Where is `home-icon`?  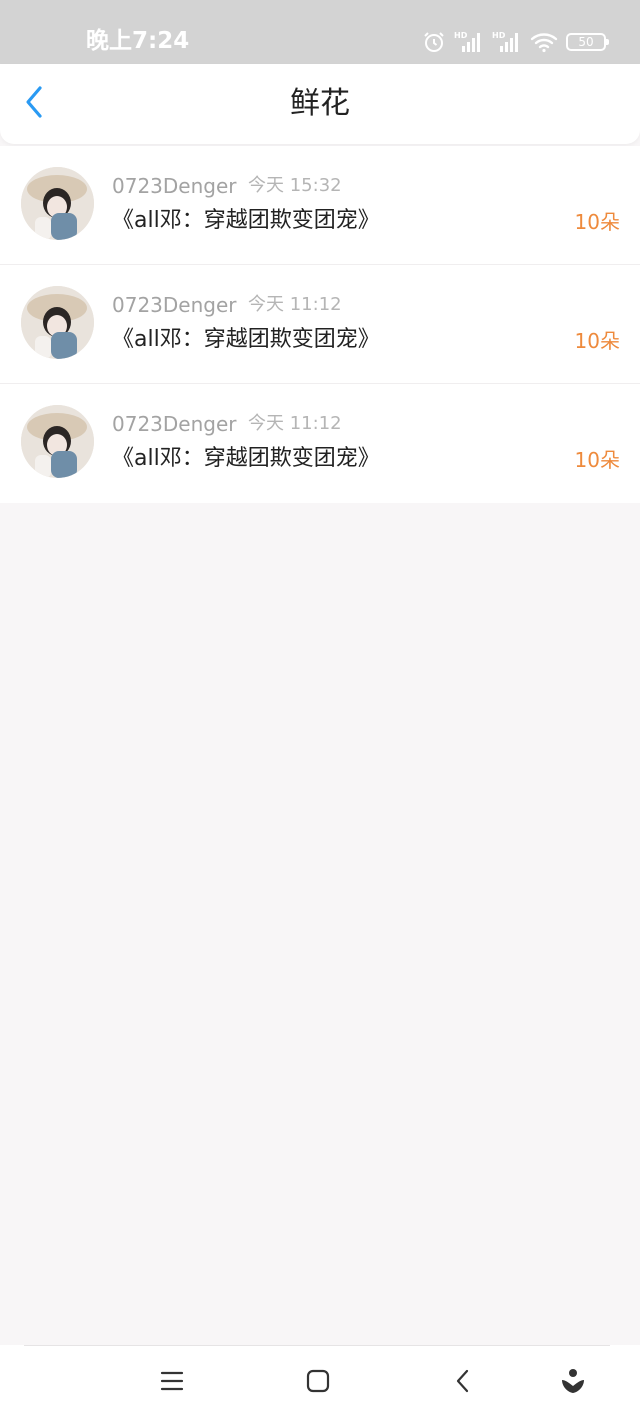 home-icon is located at coordinates (318, 1383).